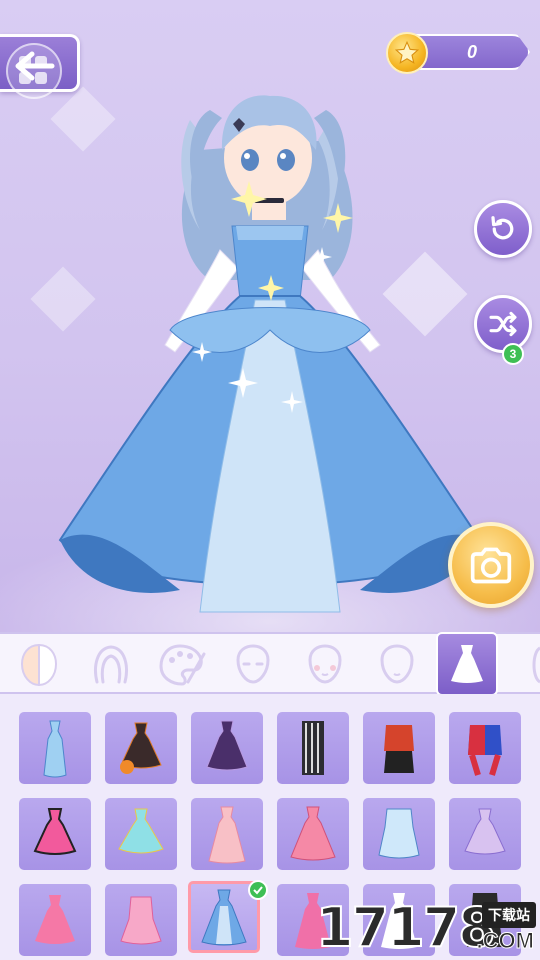 The width and height of the screenshot is (540, 960). What do you see at coordinates (485, 748) in the screenshot?
I see `item-jester-outfit` at bounding box center [485, 748].